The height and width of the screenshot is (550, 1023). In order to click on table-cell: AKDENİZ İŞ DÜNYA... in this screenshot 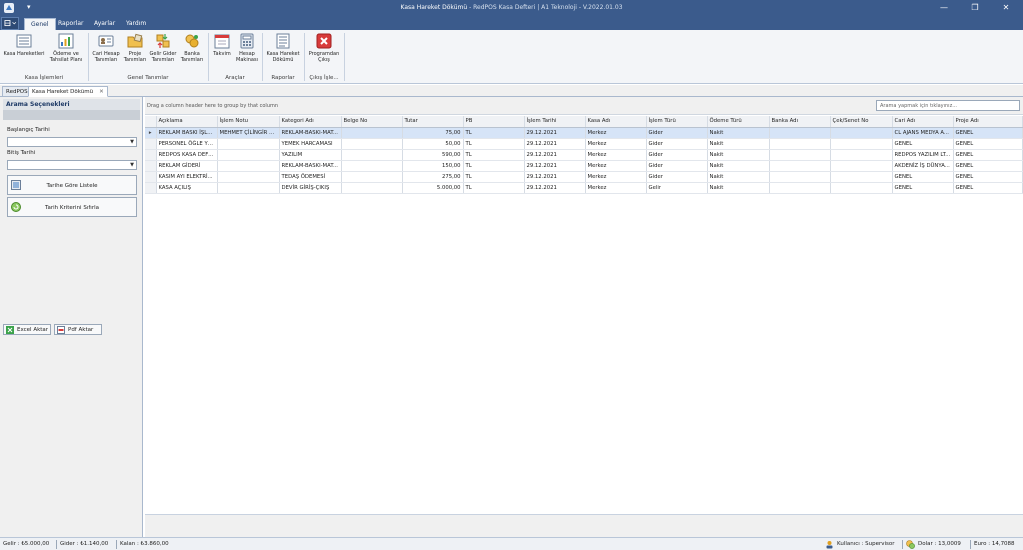, I will do `click(923, 166)`.